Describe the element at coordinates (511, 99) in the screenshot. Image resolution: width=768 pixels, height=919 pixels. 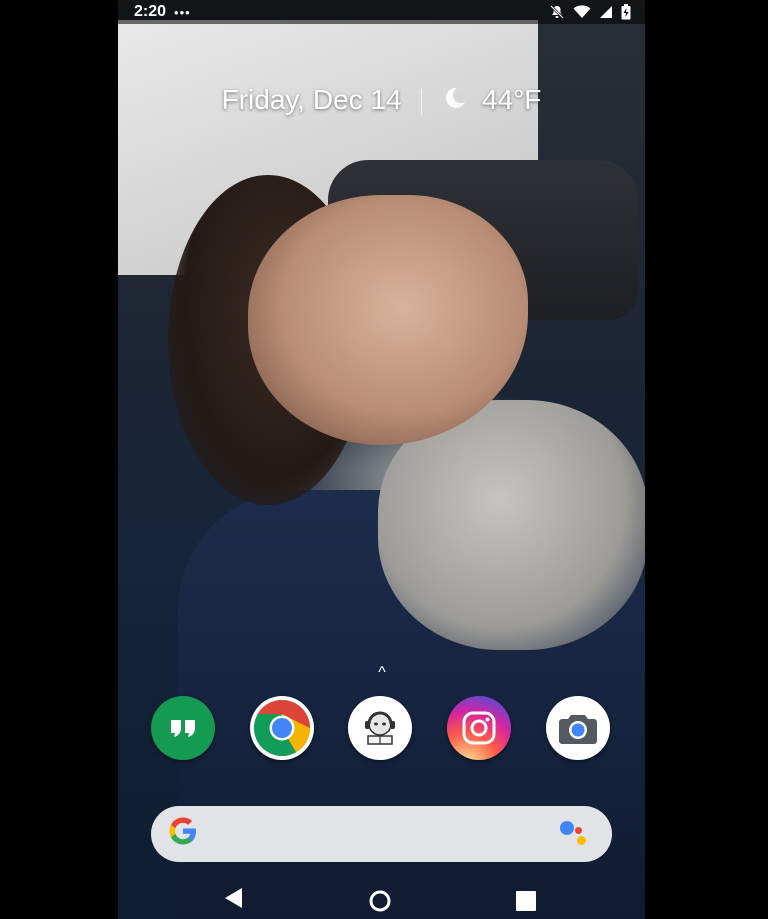
I see `widget-temperature: 44°F` at that location.